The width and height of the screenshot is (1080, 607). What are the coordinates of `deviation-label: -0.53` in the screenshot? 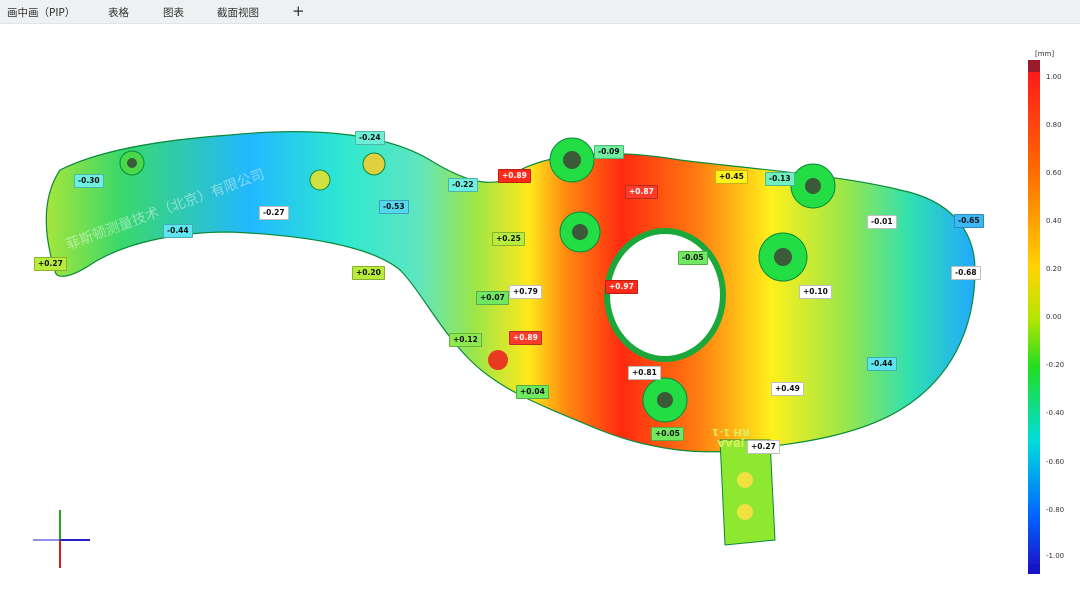 It's located at (394, 207).